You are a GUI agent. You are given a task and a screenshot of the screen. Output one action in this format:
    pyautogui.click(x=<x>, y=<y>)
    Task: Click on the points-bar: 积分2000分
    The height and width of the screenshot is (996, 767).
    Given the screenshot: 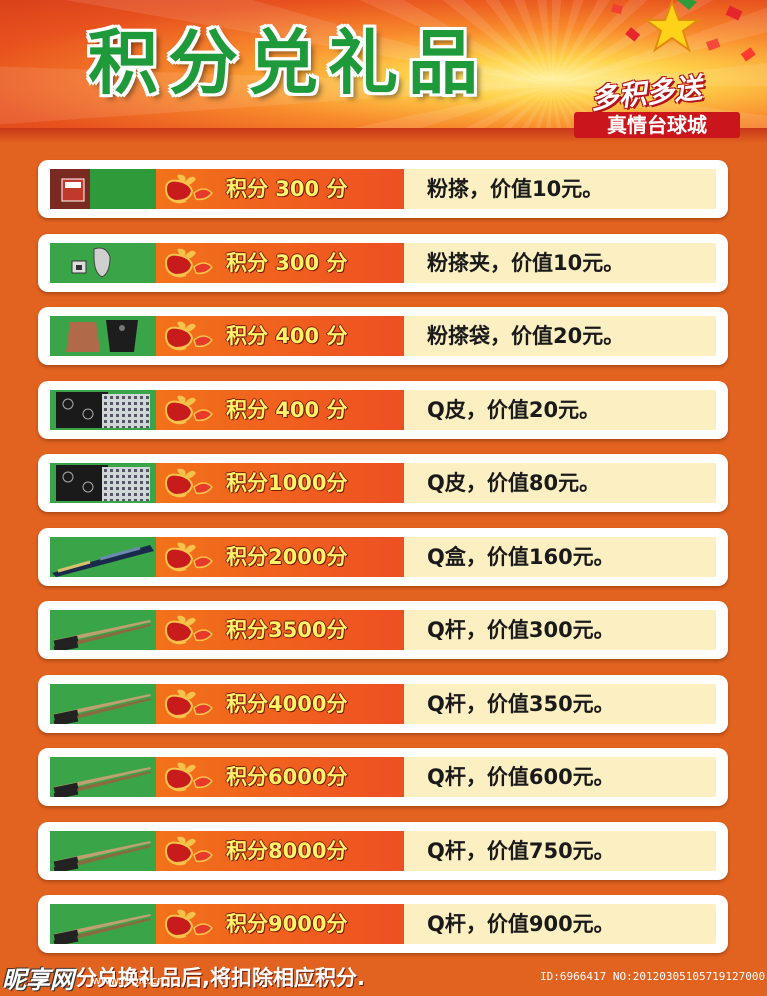 What is the action you would take?
    pyautogui.click(x=280, y=556)
    